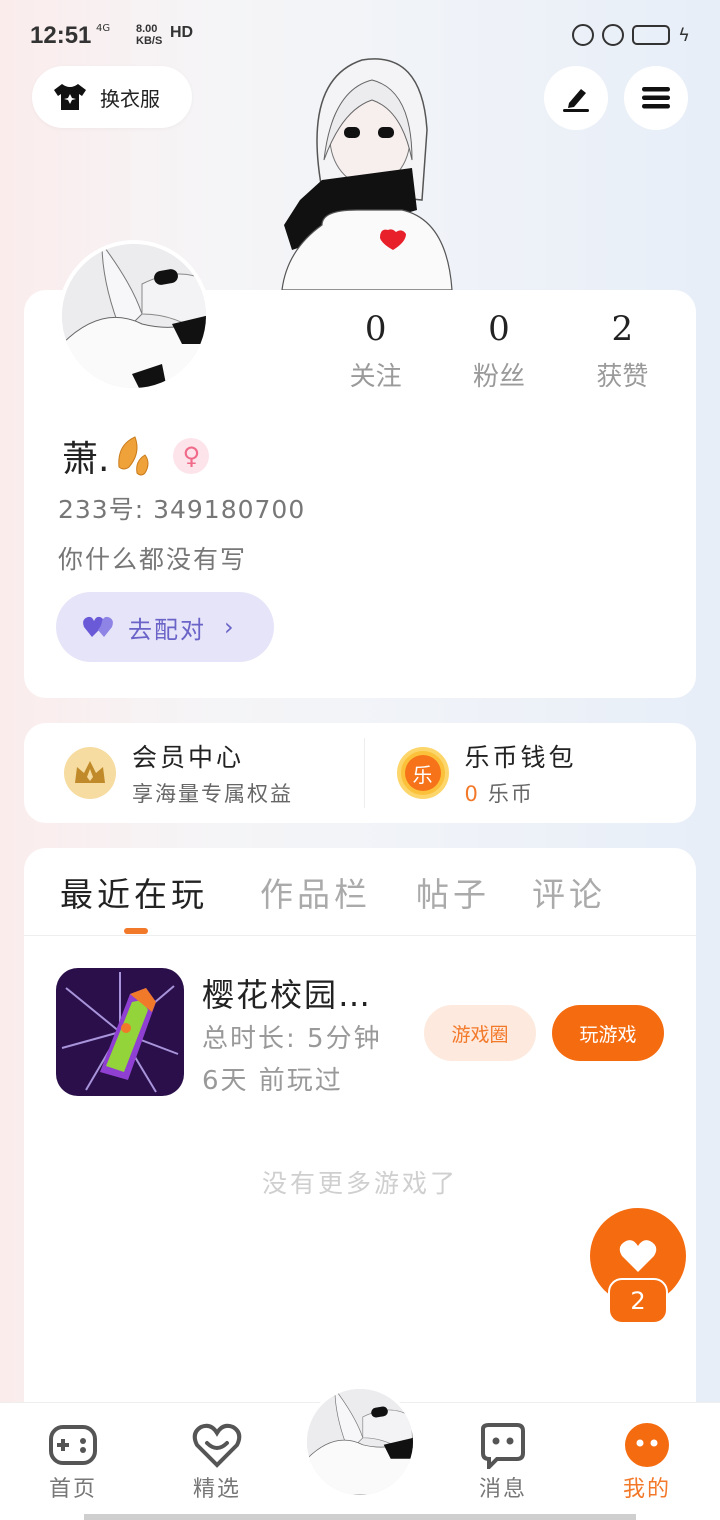 The image size is (720, 1520). Describe the element at coordinates (216, 1489) in the screenshot. I see `nav-featured-label: 精选` at that location.